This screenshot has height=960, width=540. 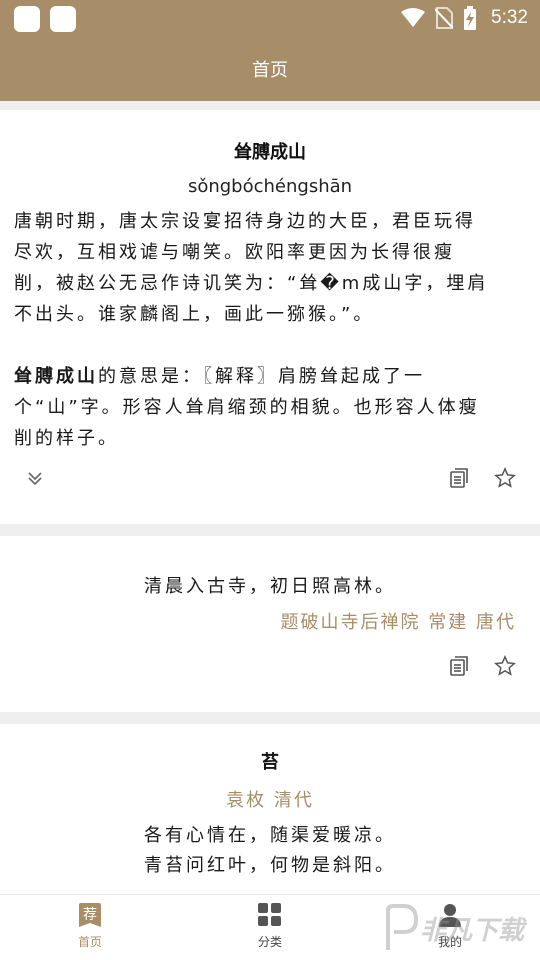 I want to click on nav-home-label: 首页, so click(x=89, y=942).